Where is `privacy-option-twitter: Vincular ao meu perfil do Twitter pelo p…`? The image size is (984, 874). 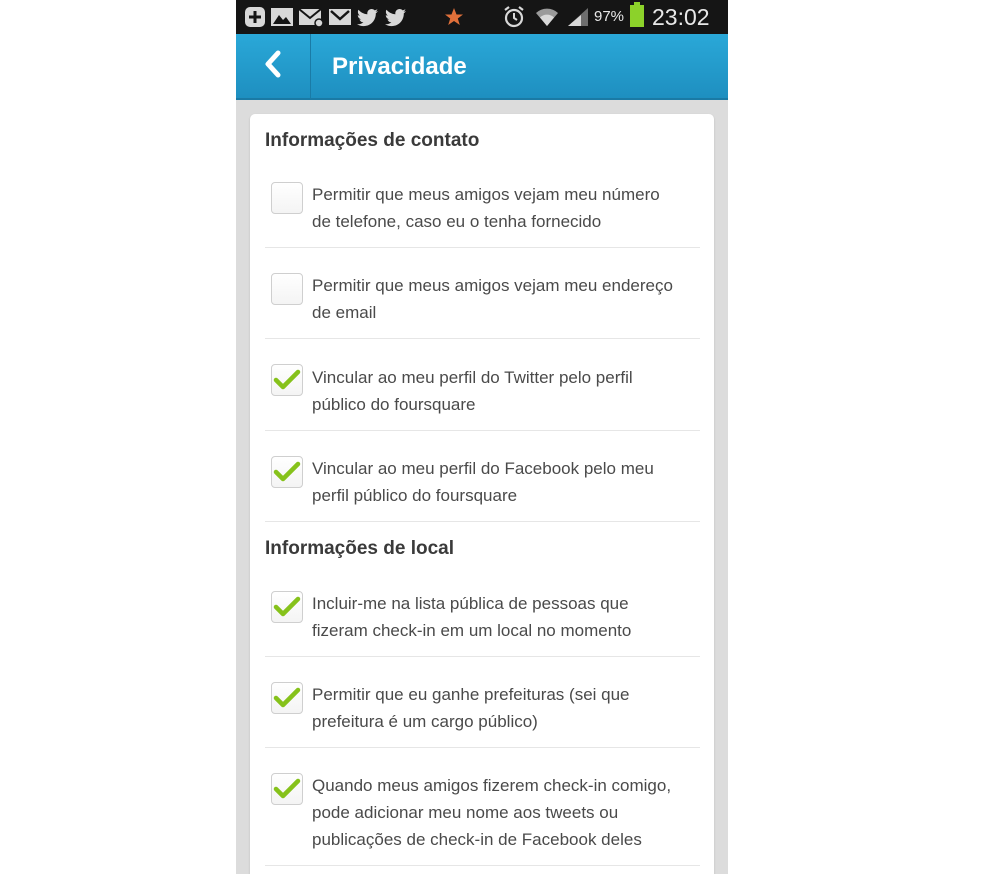 privacy-option-twitter: Vincular ao meu perfil do Twitter pelo p… is located at coordinates (482, 385).